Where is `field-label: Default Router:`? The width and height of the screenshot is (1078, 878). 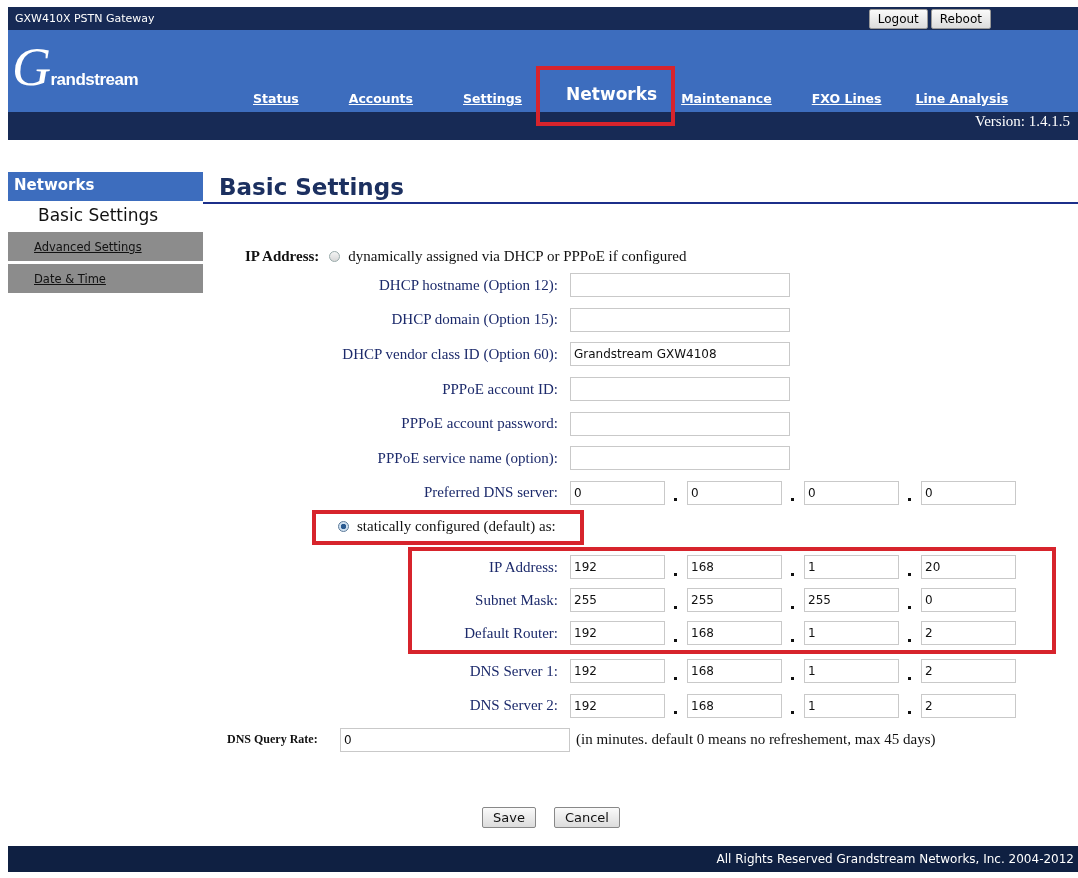
field-label: Default Router: is located at coordinates (511, 633).